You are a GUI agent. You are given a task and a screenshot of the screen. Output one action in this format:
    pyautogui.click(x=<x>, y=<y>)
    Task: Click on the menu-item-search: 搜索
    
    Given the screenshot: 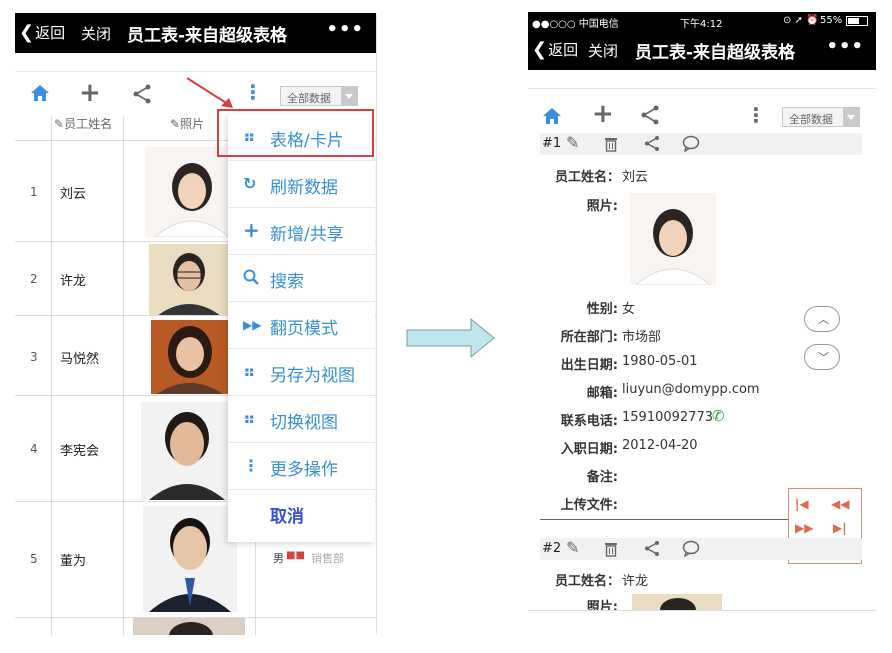 What is the action you would take?
    pyautogui.click(x=301, y=278)
    